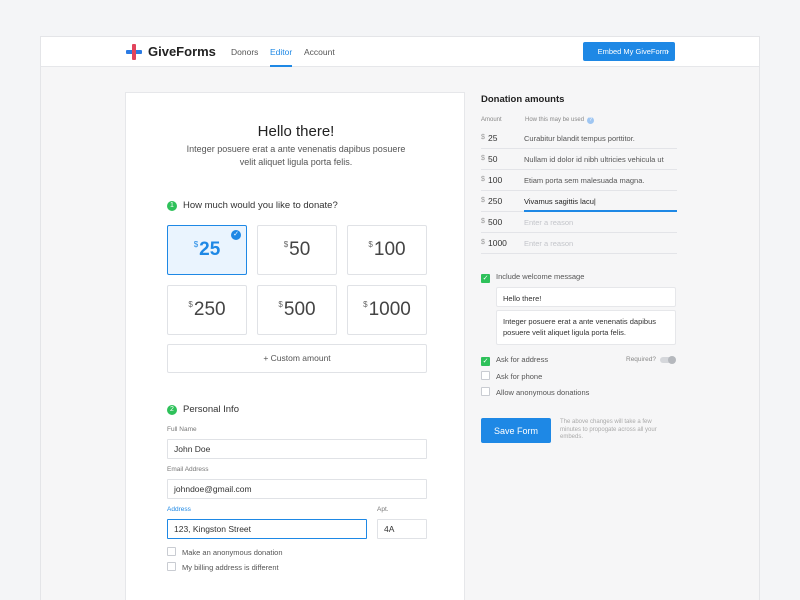  What do you see at coordinates (211, 409) in the screenshot?
I see `step-label: Personal Info` at bounding box center [211, 409].